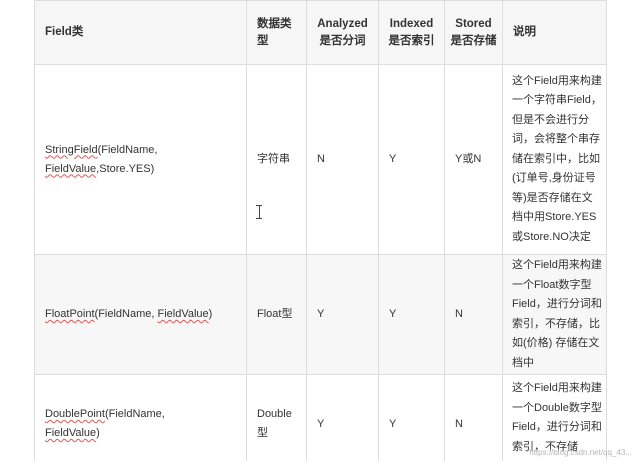  Describe the element at coordinates (276, 159) in the screenshot. I see `cell-data-type: 字符串` at that location.